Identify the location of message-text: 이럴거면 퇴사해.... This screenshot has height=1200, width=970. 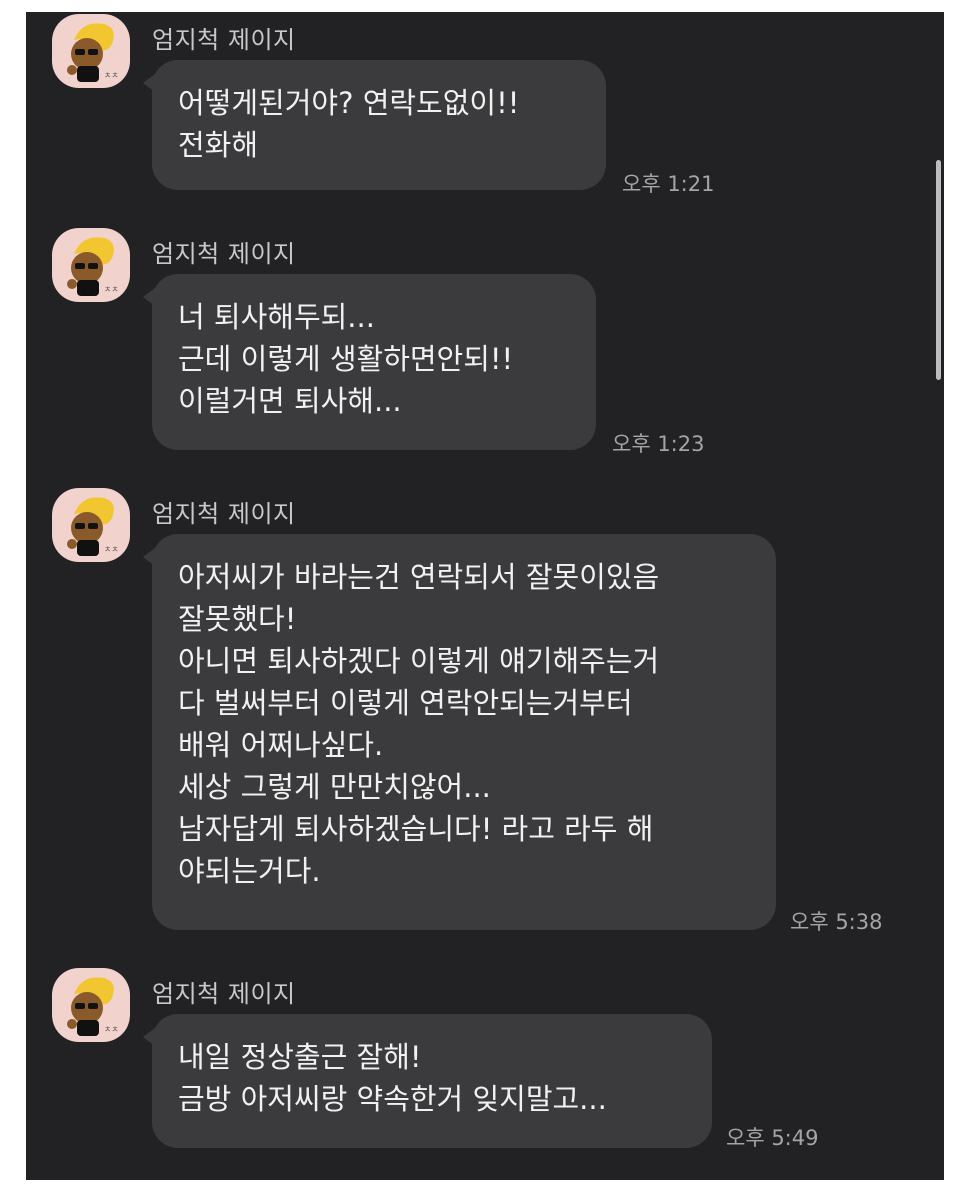
(290, 401).